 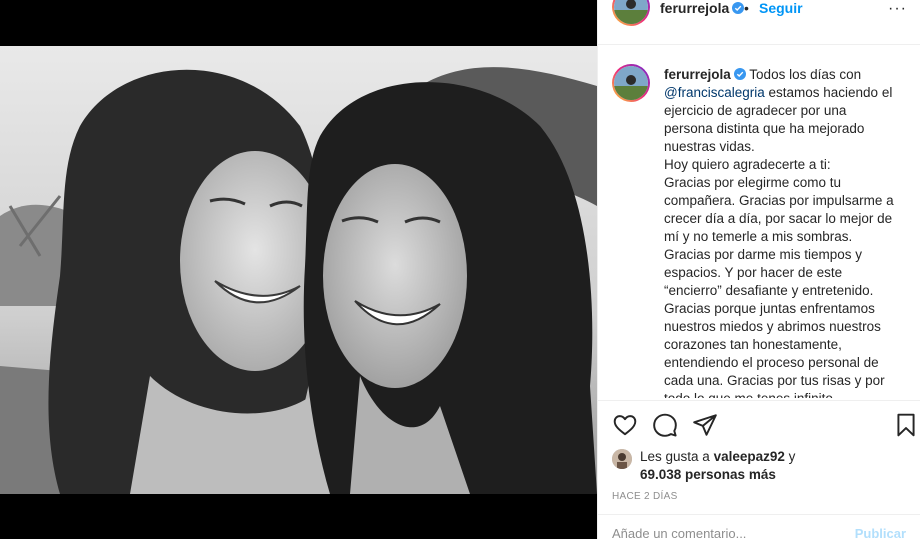 What do you see at coordinates (764, 128) in the screenshot?
I see `caption-line: persona distinta que ha mejorado` at bounding box center [764, 128].